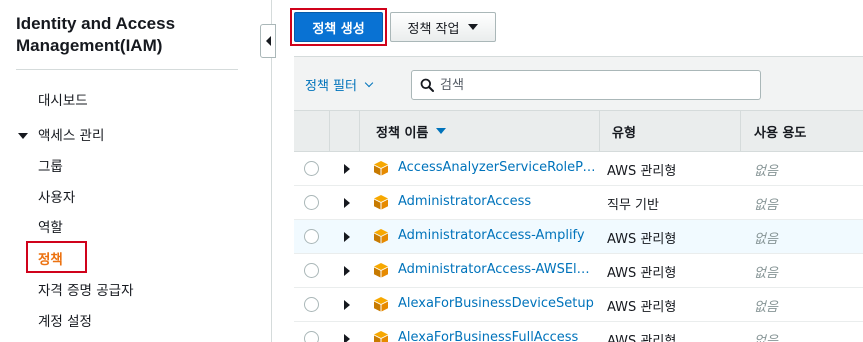  Describe the element at coordinates (50, 228) in the screenshot. I see `sidebar-item-roles: 역할` at that location.